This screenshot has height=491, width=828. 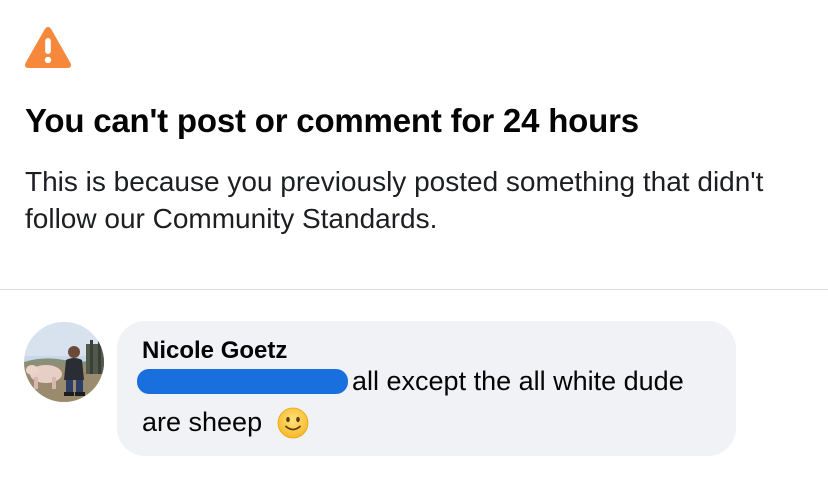 What do you see at coordinates (293, 423) in the screenshot?
I see `slightly-smiling-face-emoji` at bounding box center [293, 423].